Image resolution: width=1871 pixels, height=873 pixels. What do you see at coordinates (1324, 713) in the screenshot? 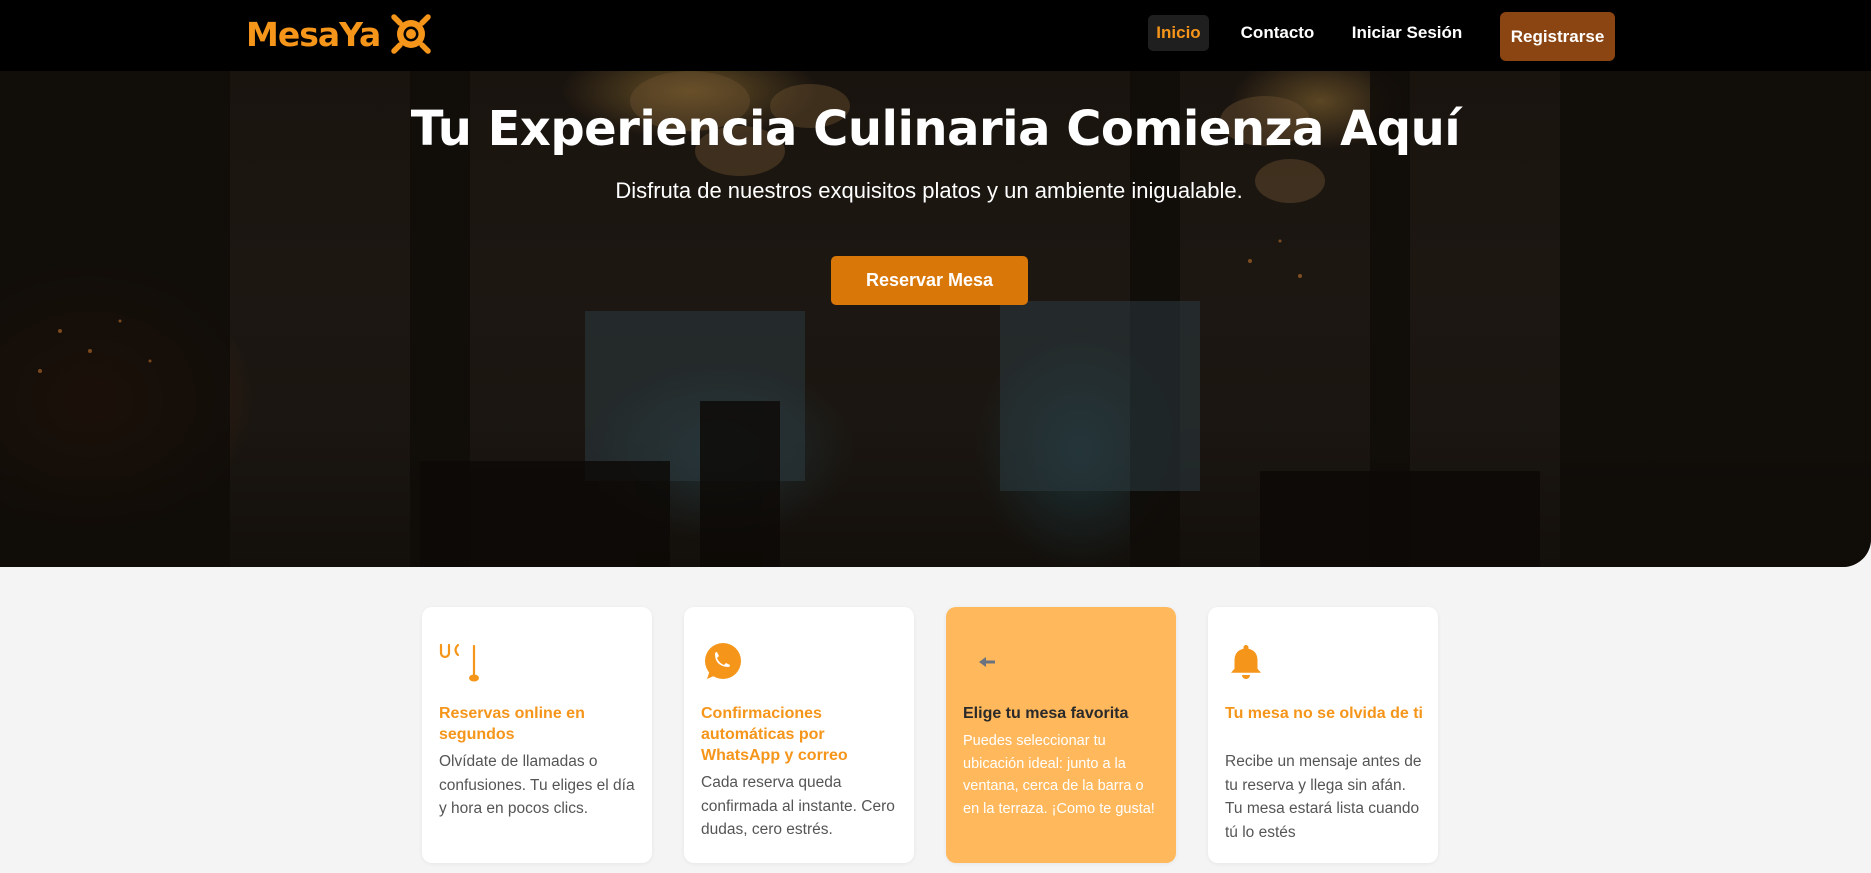
I see `feature-title: Tu mesa no se olvida de ti` at bounding box center [1324, 713].